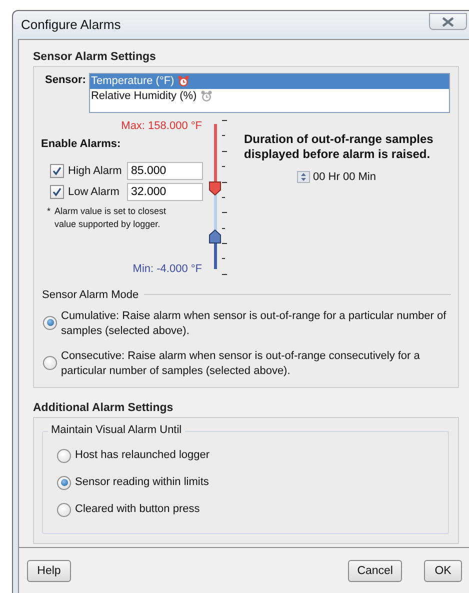  Describe the element at coordinates (254, 323) in the screenshot. I see `radio-label: Cumulative: Raise alarm when sensor is out-of-range for a particular number of samples (selected above).` at that location.